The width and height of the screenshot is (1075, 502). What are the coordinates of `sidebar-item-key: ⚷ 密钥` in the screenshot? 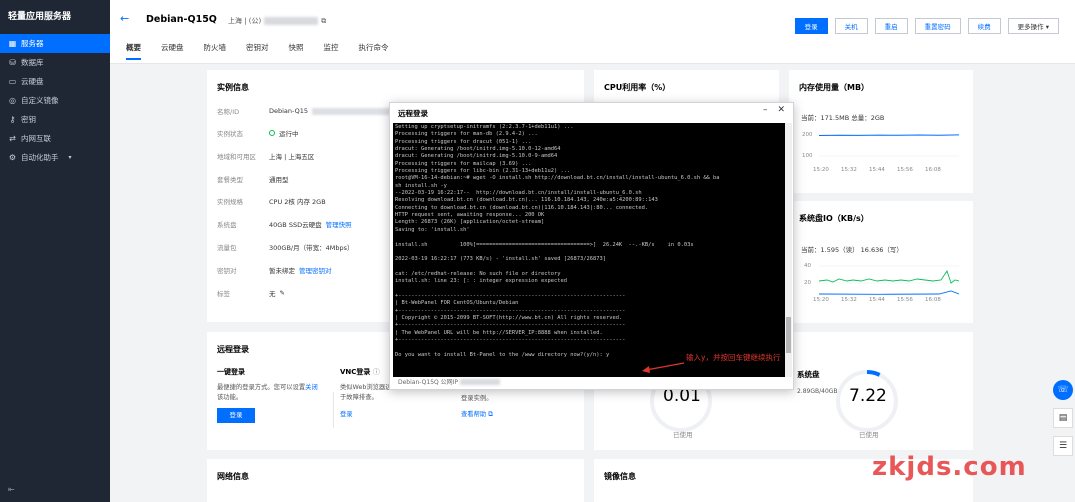 It's located at (55, 119).